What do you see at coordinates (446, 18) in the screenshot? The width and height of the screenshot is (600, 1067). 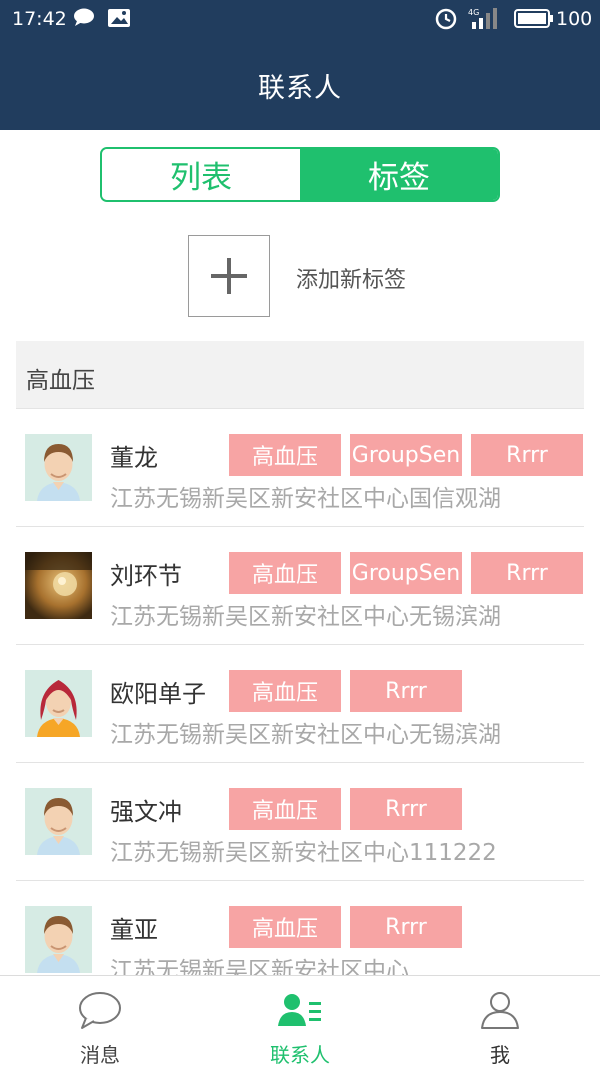 I see `alarm-icon` at bounding box center [446, 18].